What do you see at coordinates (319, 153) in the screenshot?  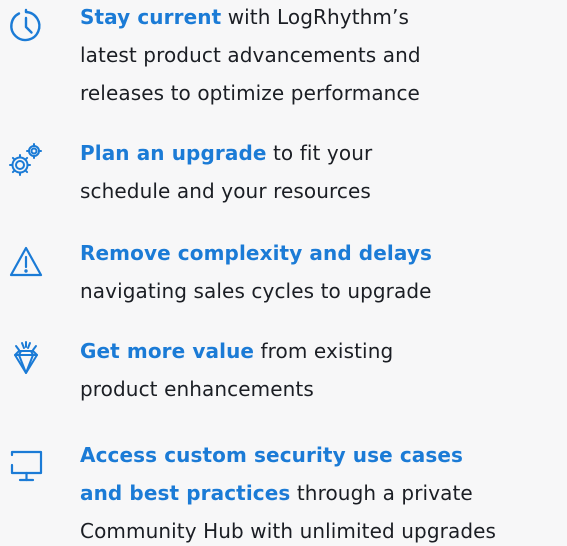 I see `benefit-text: to fit your` at bounding box center [319, 153].